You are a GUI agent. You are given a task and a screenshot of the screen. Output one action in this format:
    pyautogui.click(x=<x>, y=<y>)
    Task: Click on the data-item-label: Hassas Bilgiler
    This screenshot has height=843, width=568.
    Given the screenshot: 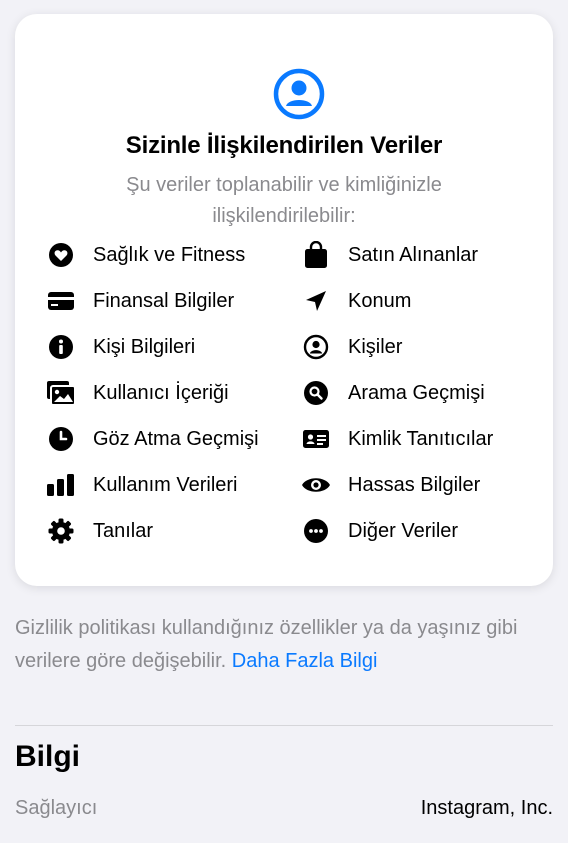 What is the action you would take?
    pyautogui.click(x=414, y=484)
    